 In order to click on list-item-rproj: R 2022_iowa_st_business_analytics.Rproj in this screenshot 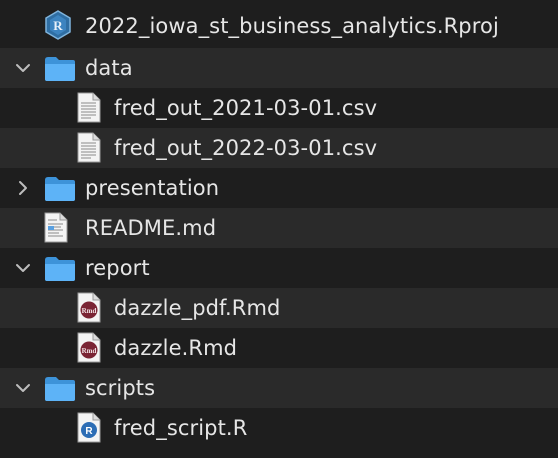, I will do `click(279, 26)`.